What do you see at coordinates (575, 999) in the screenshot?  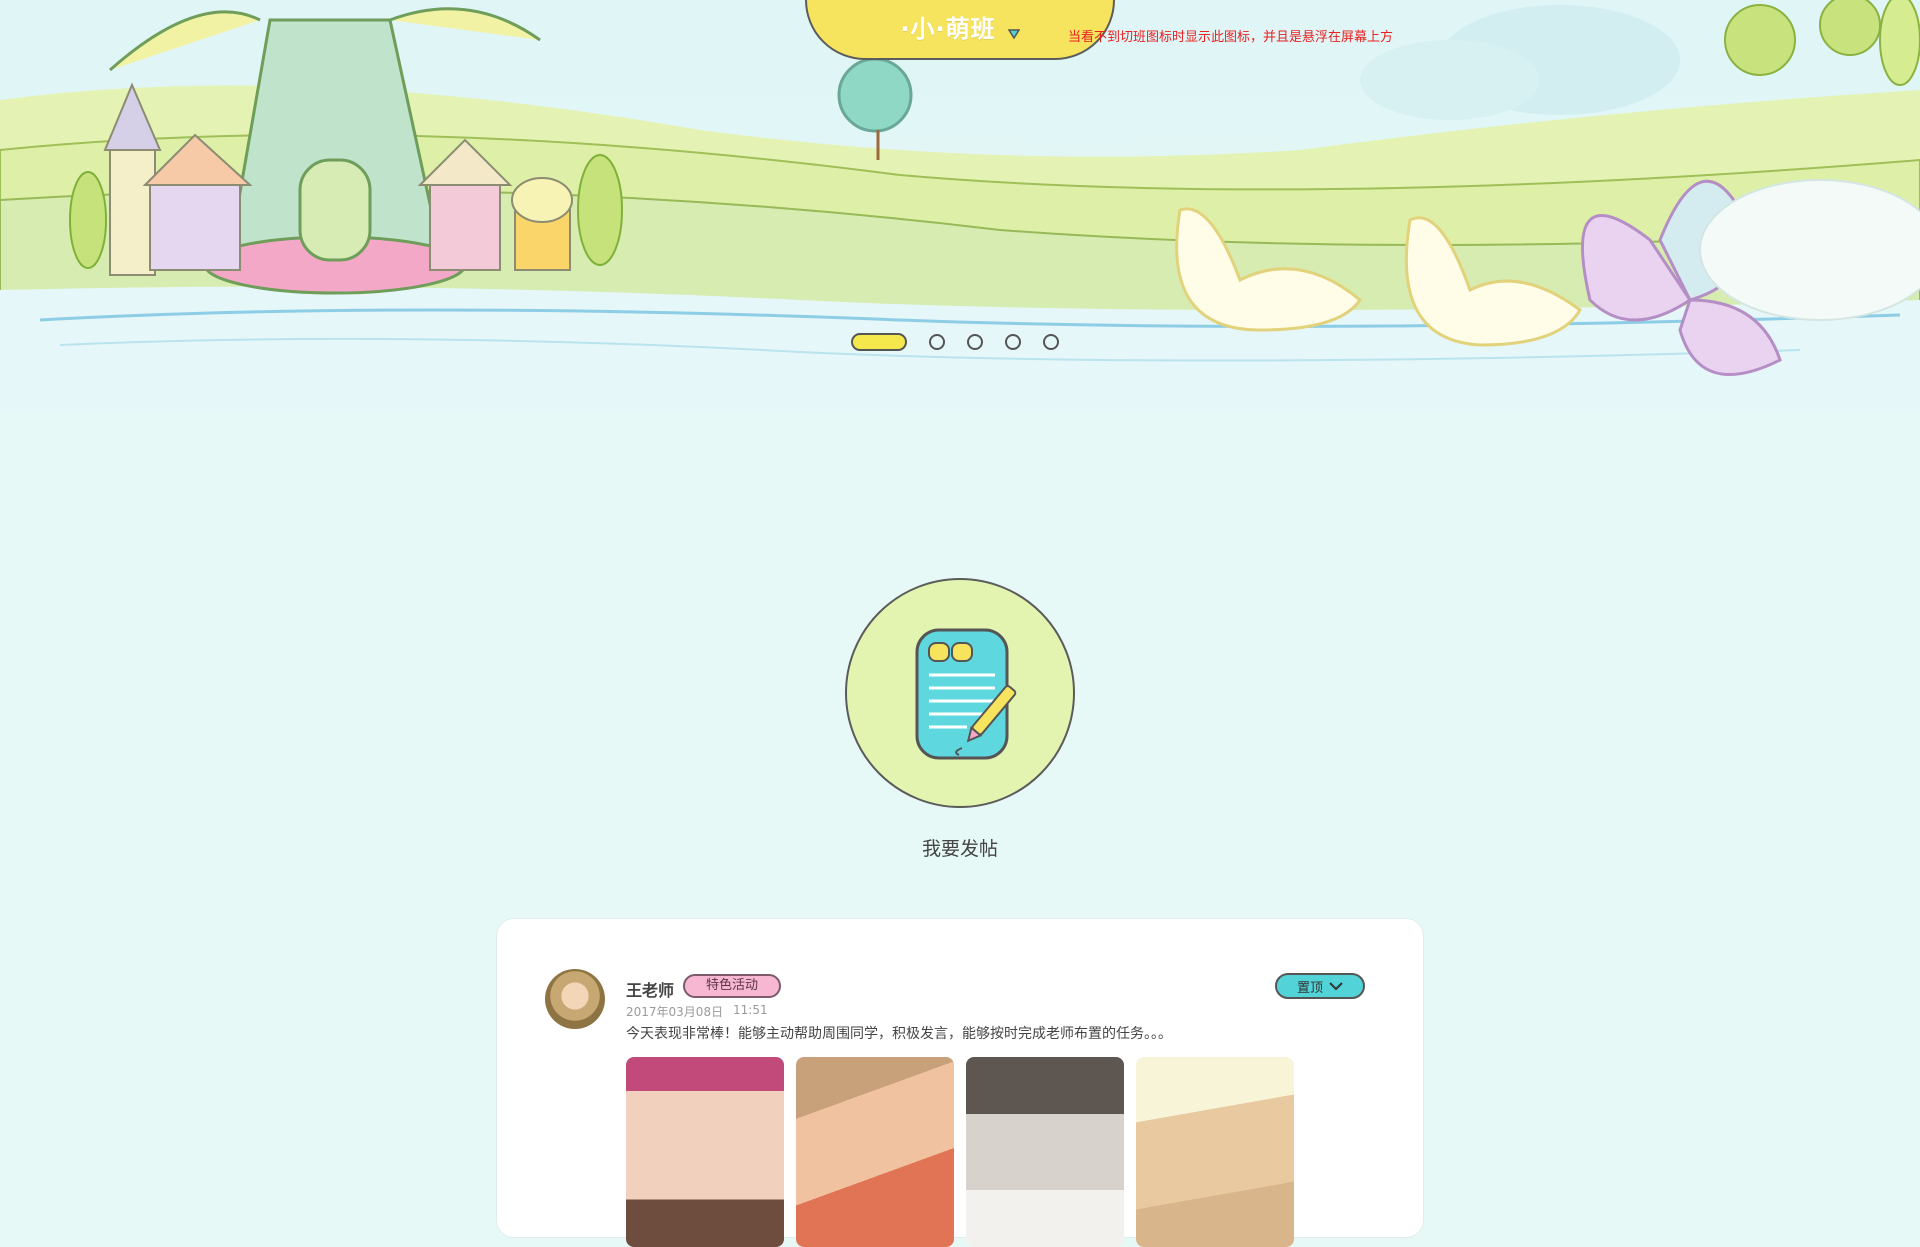 I see `author-avatar` at bounding box center [575, 999].